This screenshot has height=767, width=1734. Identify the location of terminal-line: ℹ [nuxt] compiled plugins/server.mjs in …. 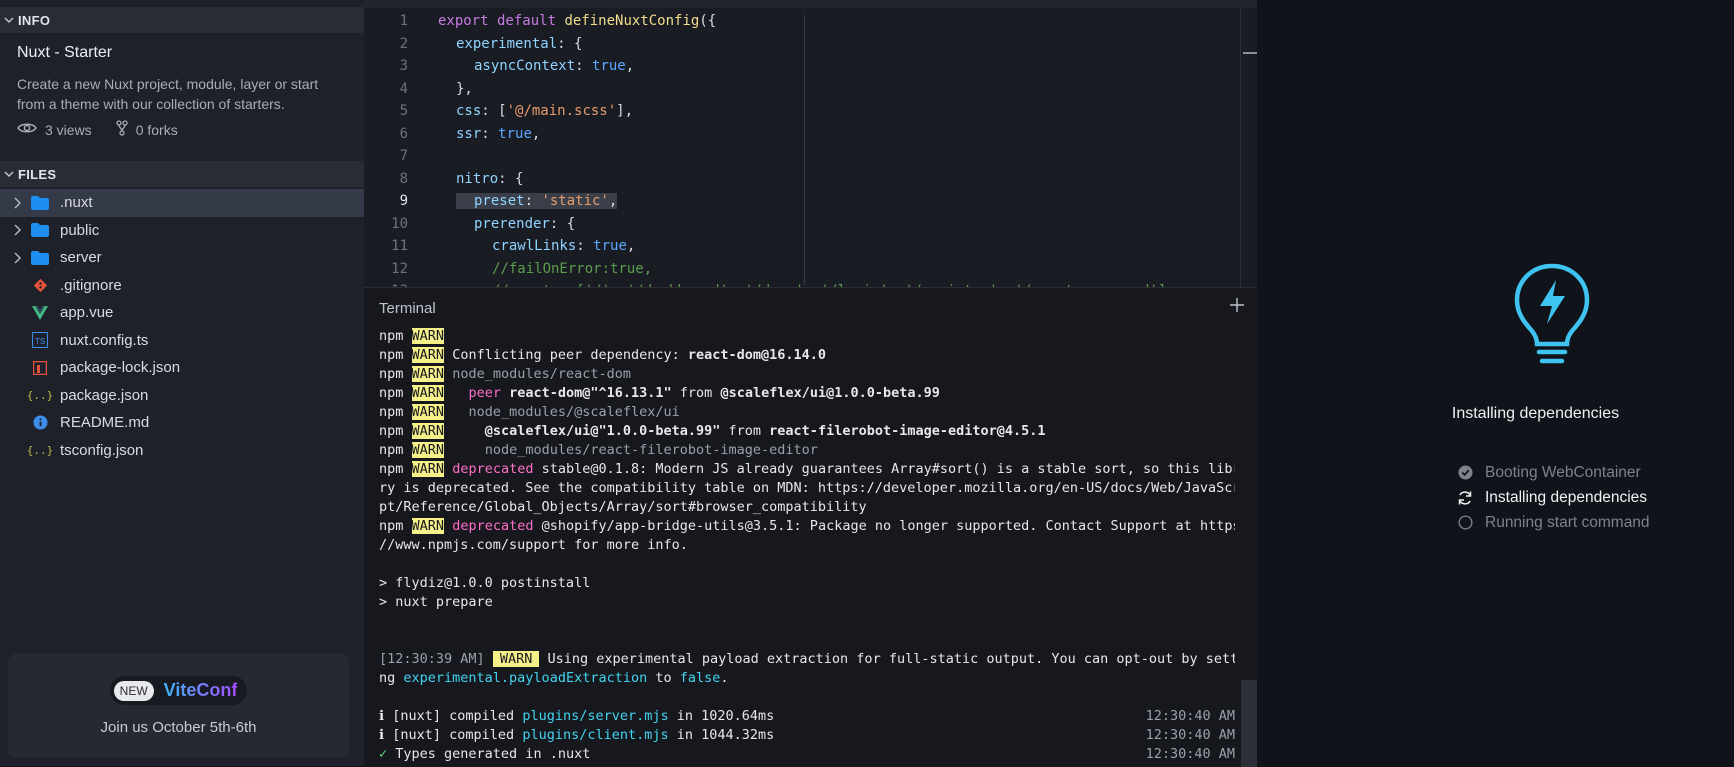
(807, 716).